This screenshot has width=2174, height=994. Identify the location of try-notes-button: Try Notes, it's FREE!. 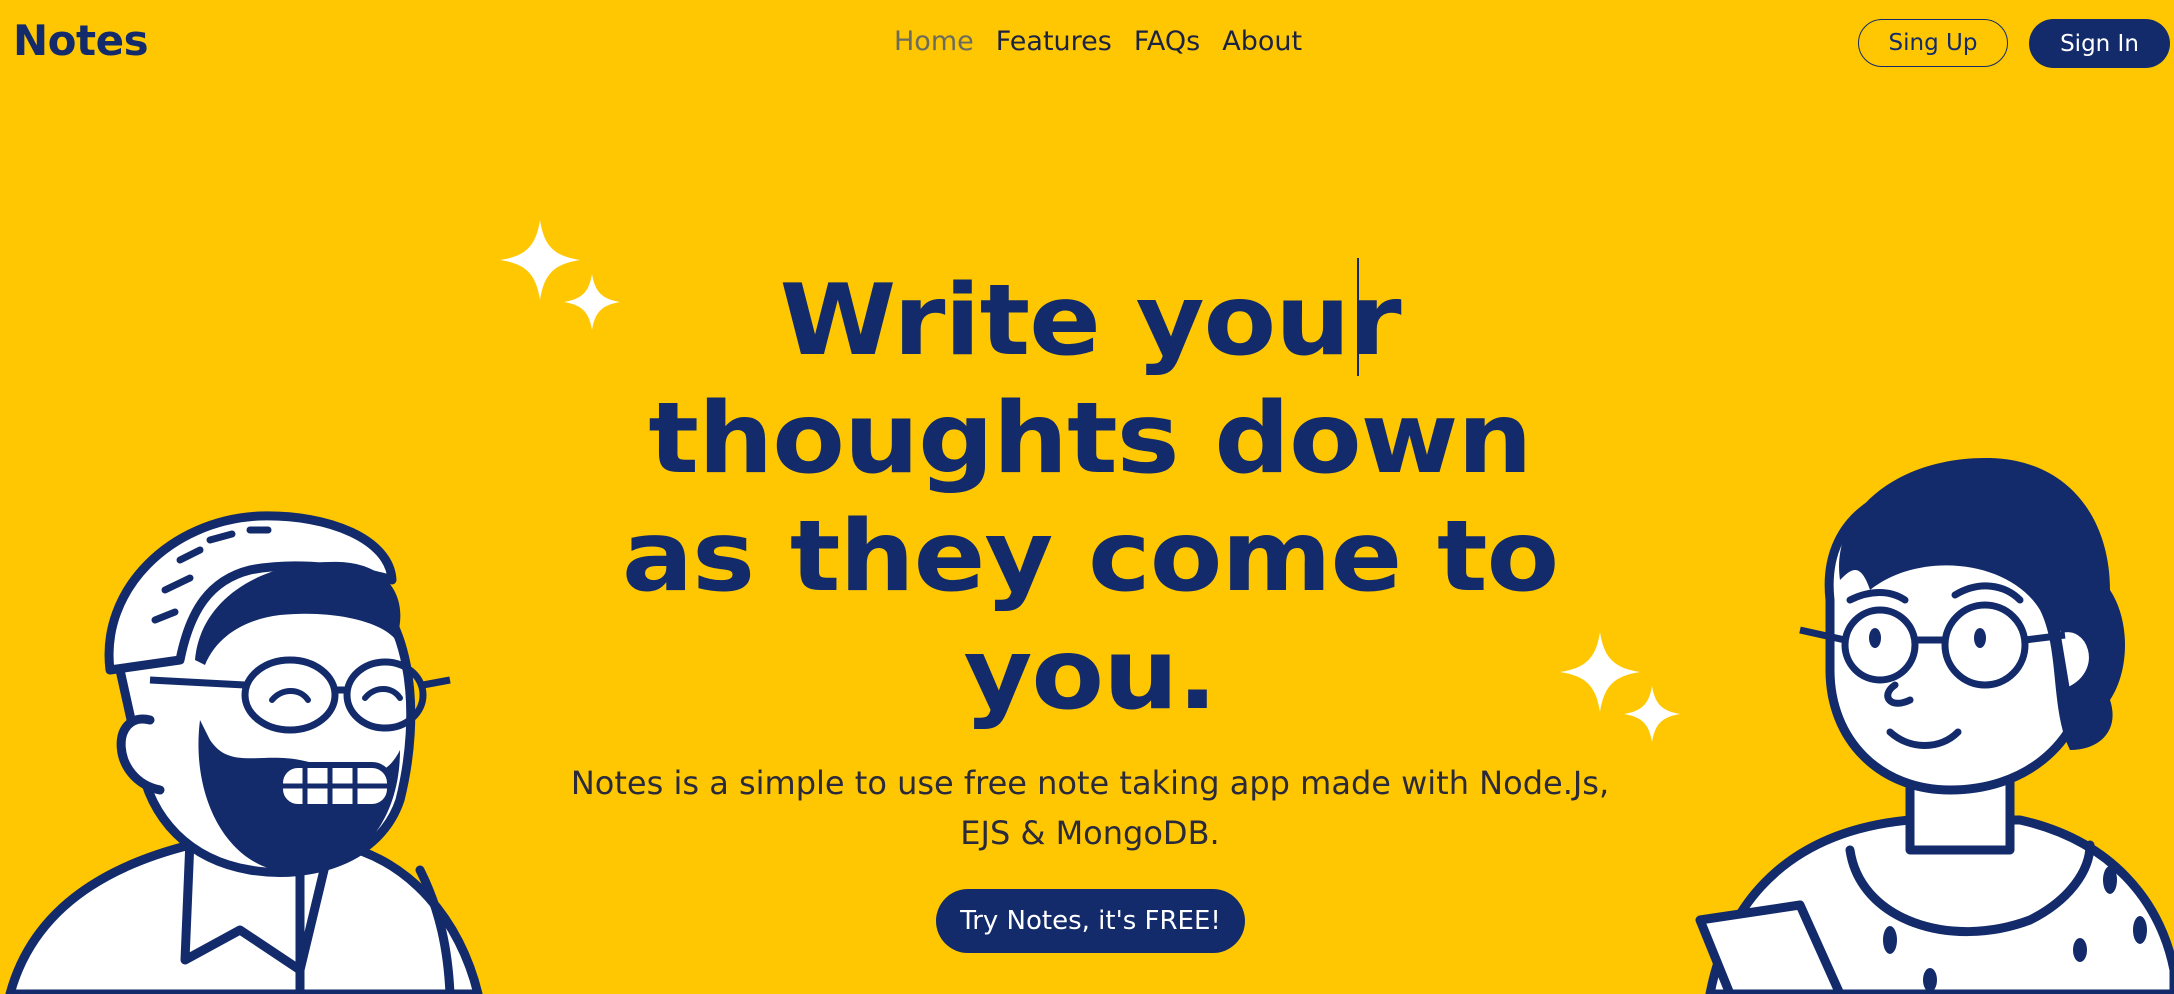
(1090, 921).